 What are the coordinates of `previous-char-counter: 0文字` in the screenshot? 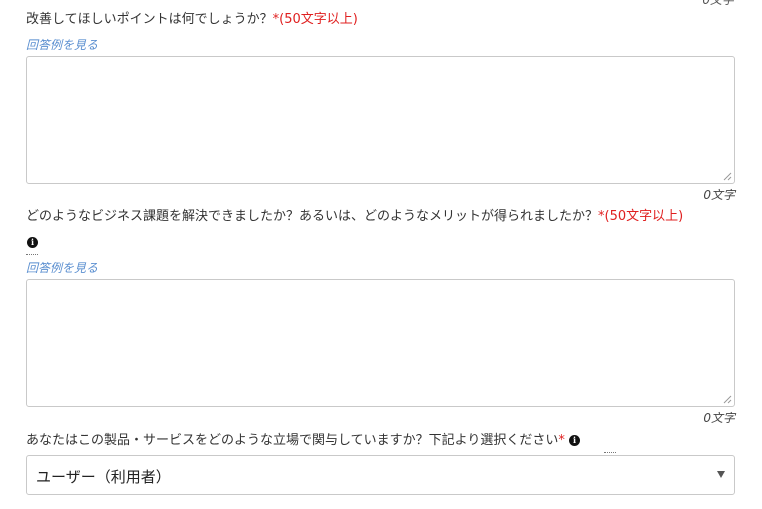 It's located at (718, 3).